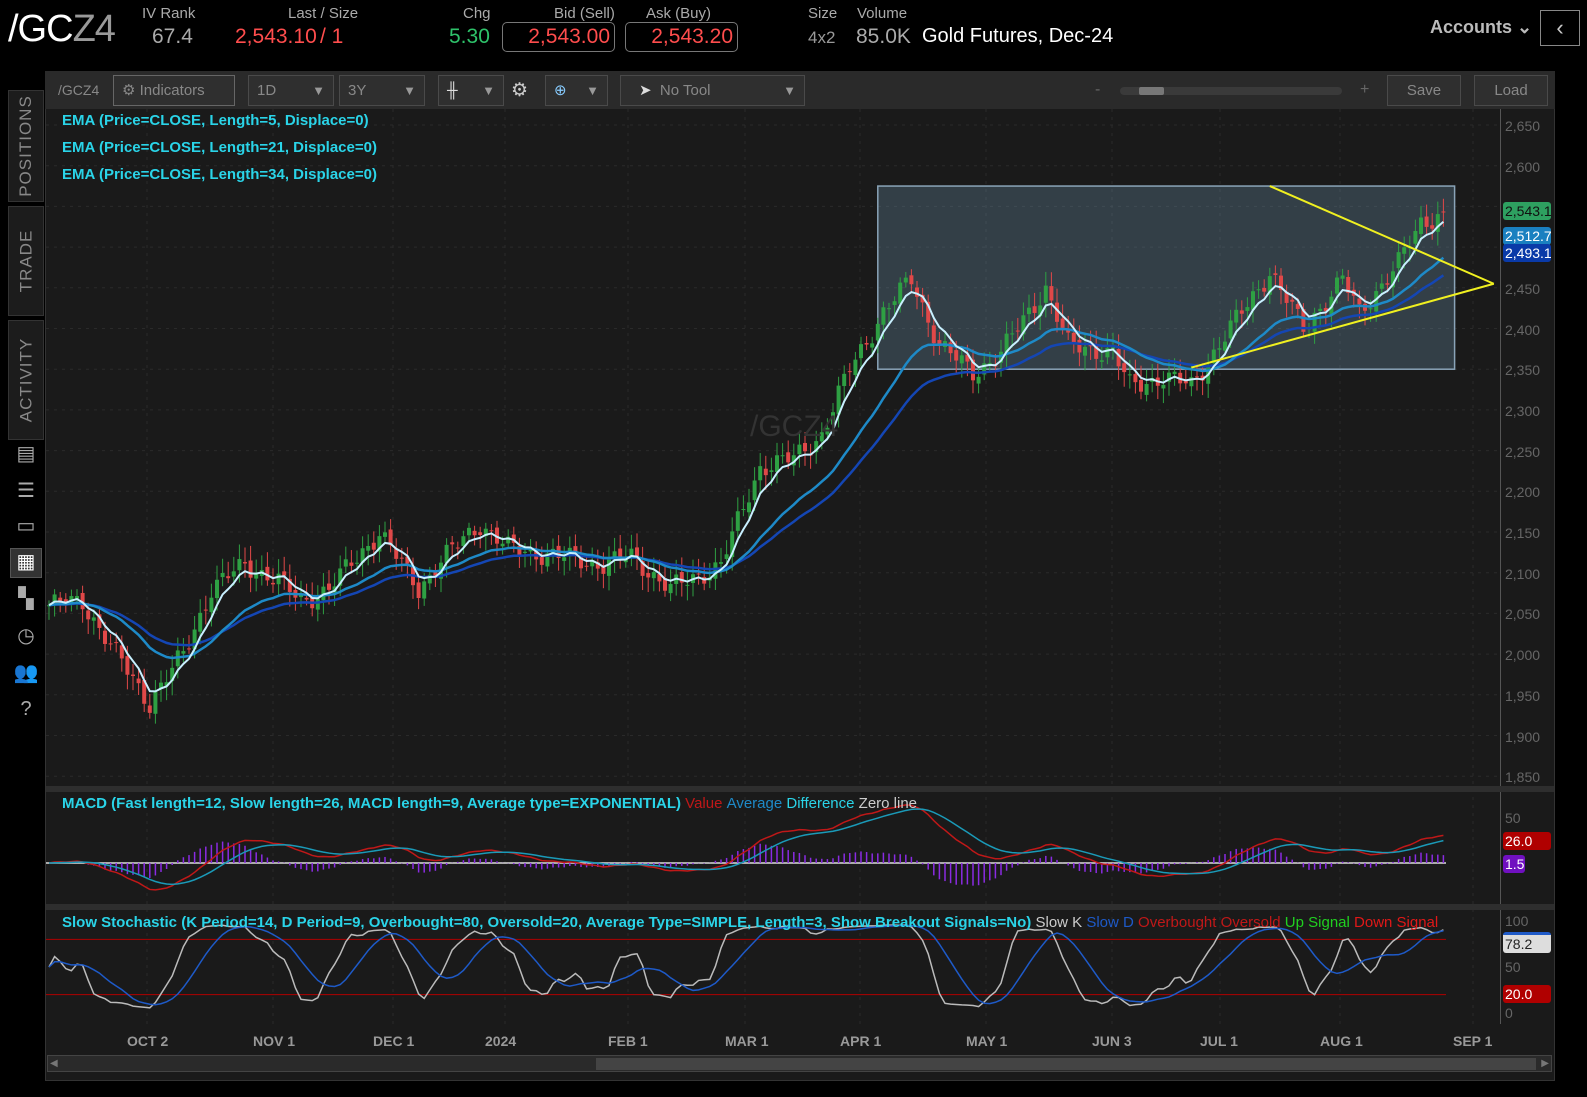 This screenshot has height=1097, width=1587. What do you see at coordinates (26, 493) in the screenshot?
I see `list-icon: ☰` at bounding box center [26, 493].